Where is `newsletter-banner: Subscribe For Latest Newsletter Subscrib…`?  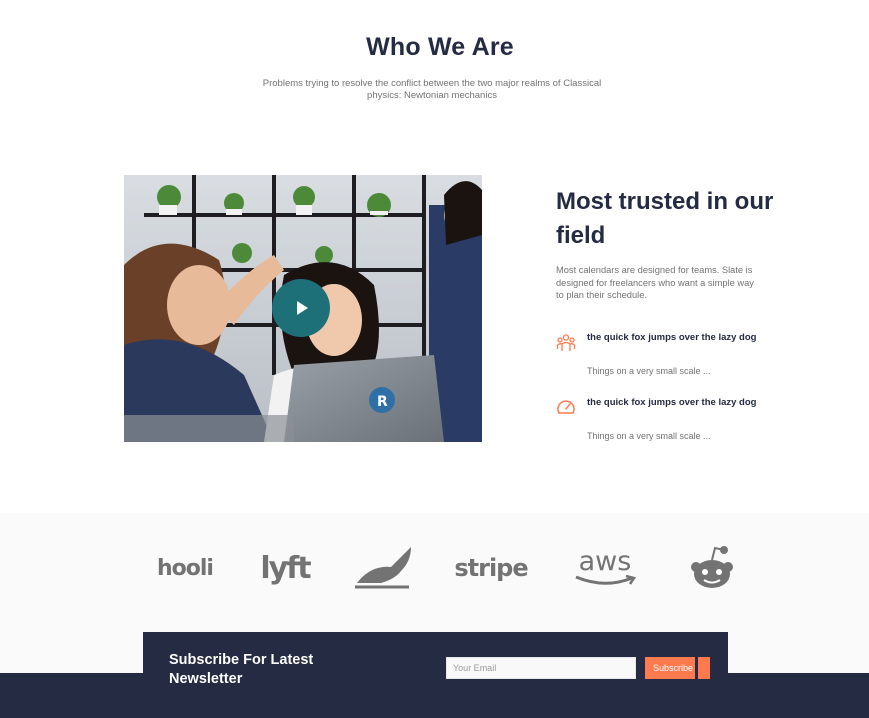 newsletter-banner: Subscribe For Latest Newsletter Subscrib… is located at coordinates (435, 665).